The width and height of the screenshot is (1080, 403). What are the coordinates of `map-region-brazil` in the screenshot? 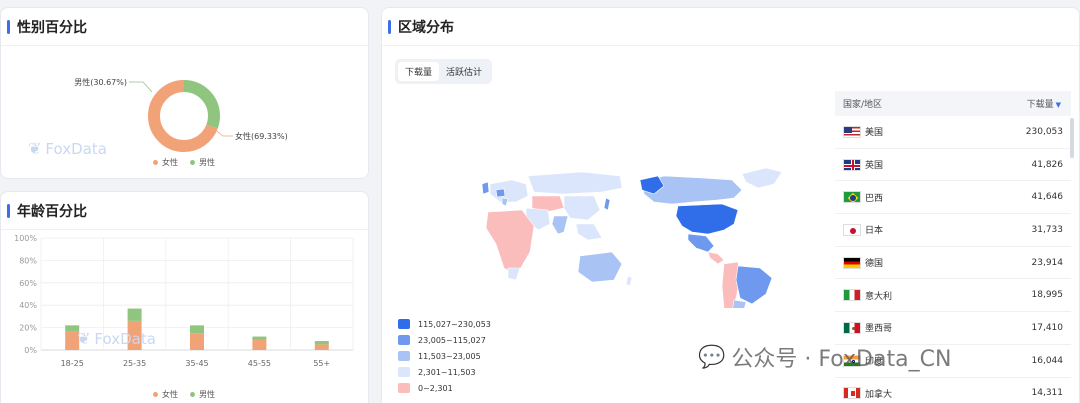 It's located at (754, 285).